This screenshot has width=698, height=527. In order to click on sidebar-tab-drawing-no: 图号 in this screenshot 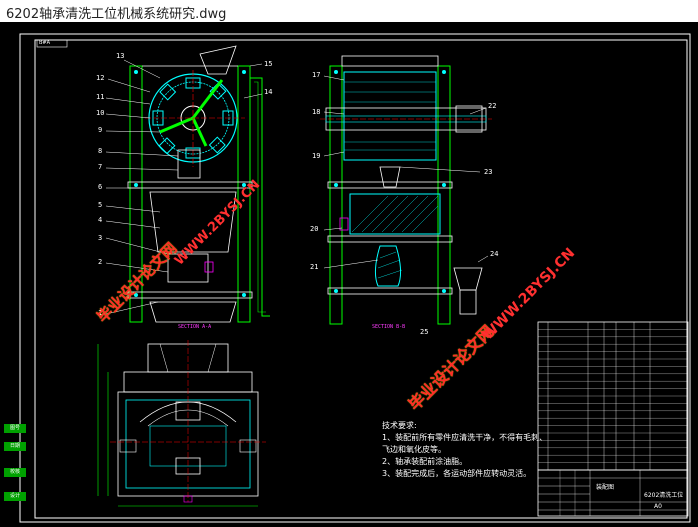, I will do `click(15, 428)`.